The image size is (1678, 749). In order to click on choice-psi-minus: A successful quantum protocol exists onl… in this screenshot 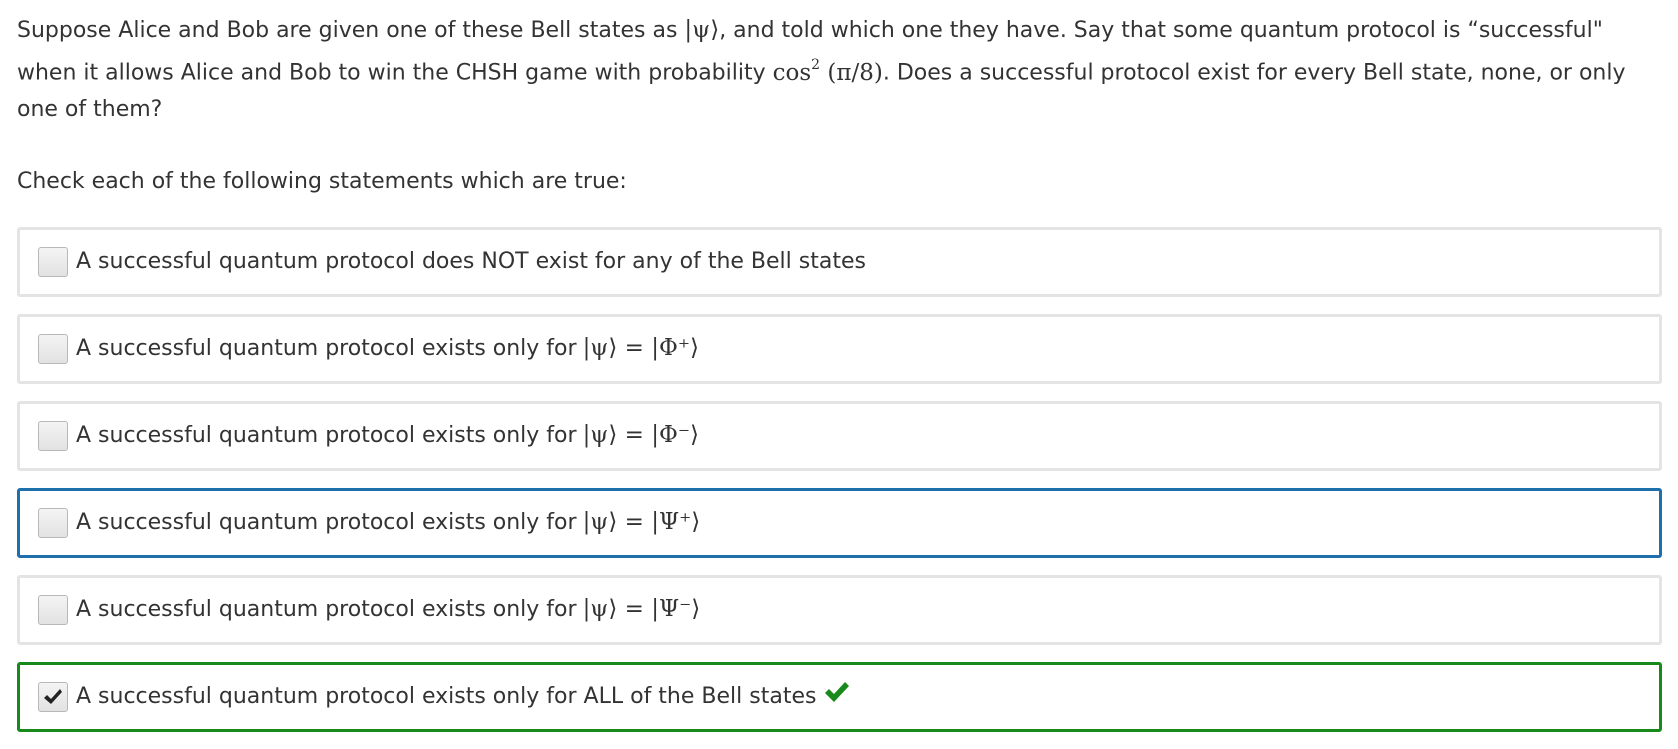, I will do `click(839, 609)`.